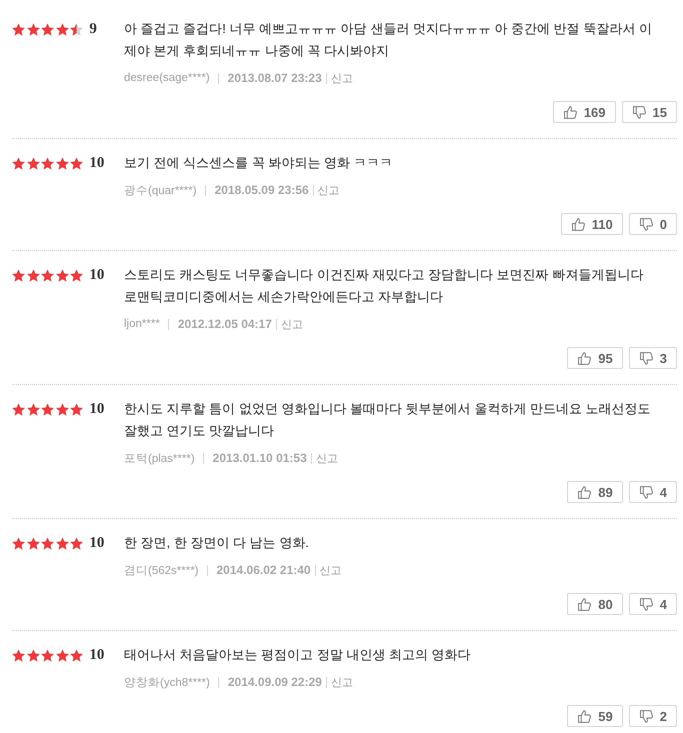 Image resolution: width=683 pixels, height=733 pixels. I want to click on review-date: 2018.05.09 23:56, so click(261, 190).